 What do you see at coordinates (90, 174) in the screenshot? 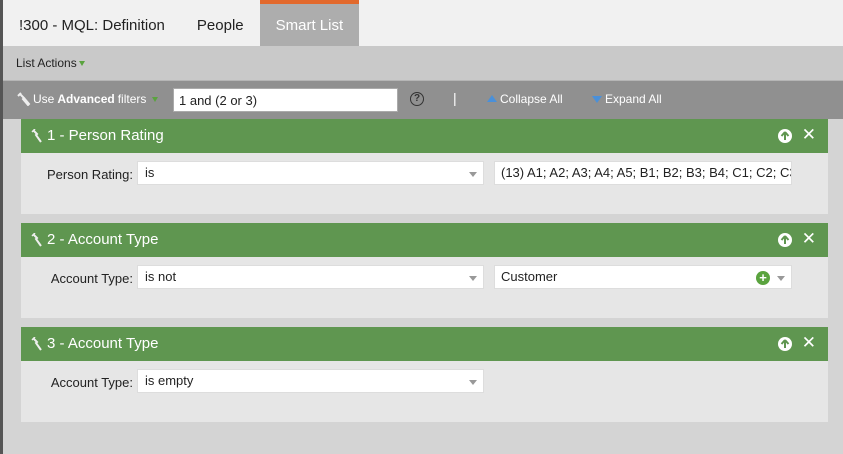
I see `field-label: Person Rating:` at bounding box center [90, 174].